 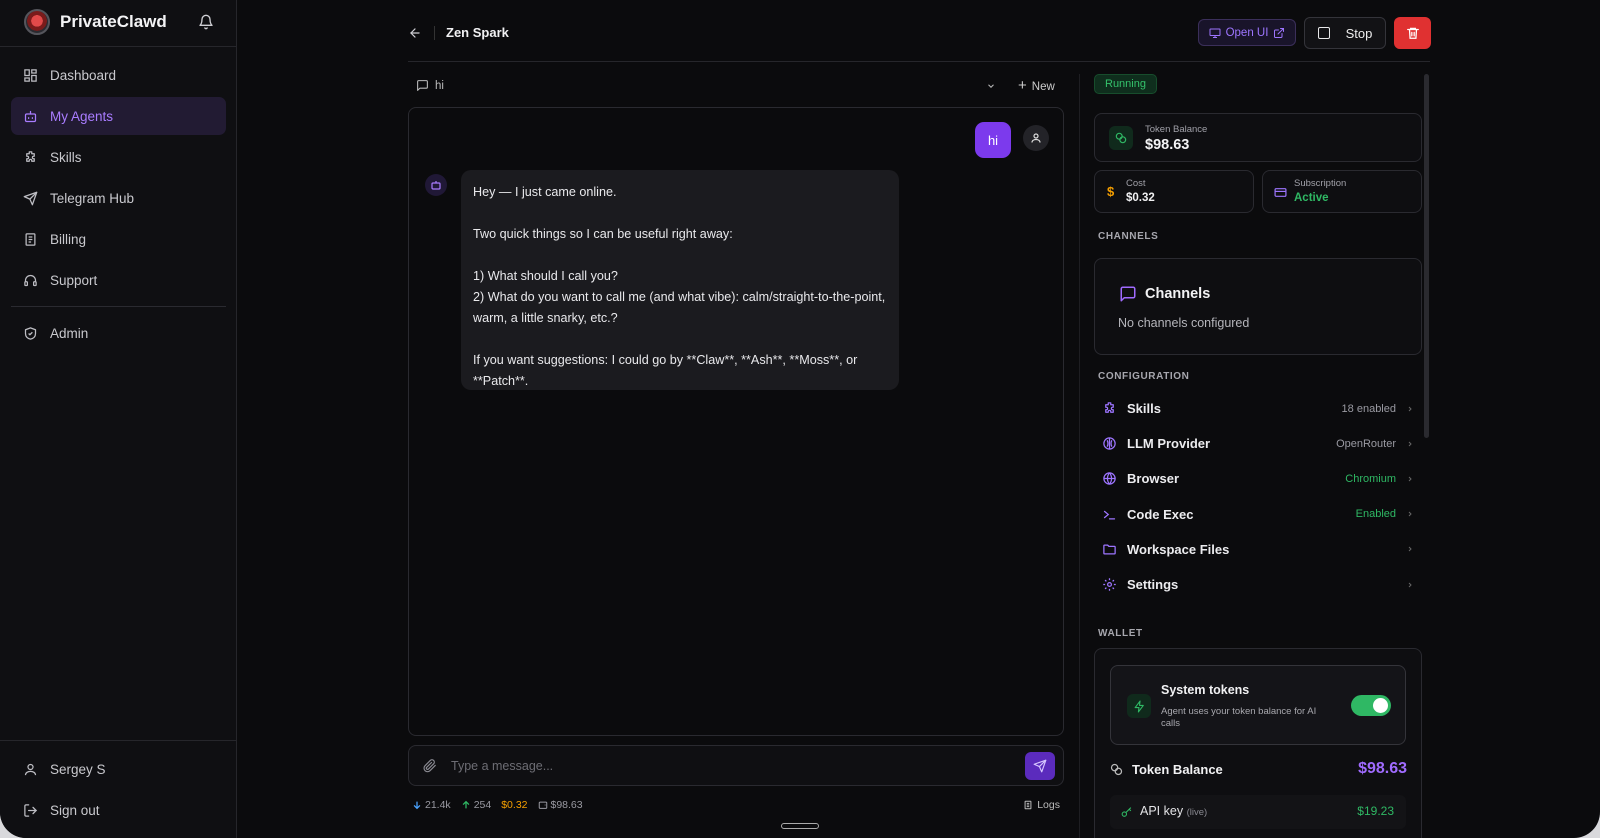 What do you see at coordinates (422, 85) in the screenshot?
I see `message-square-icon` at bounding box center [422, 85].